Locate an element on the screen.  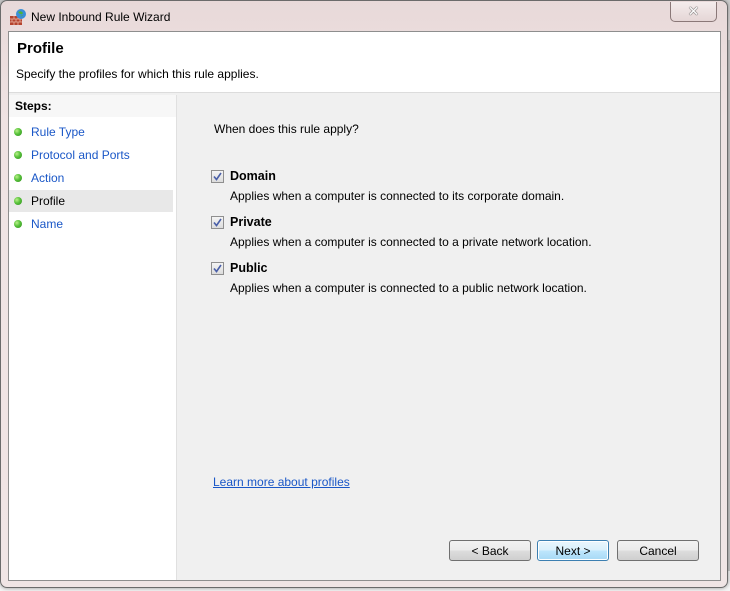
step-action: Action is located at coordinates (91, 178).